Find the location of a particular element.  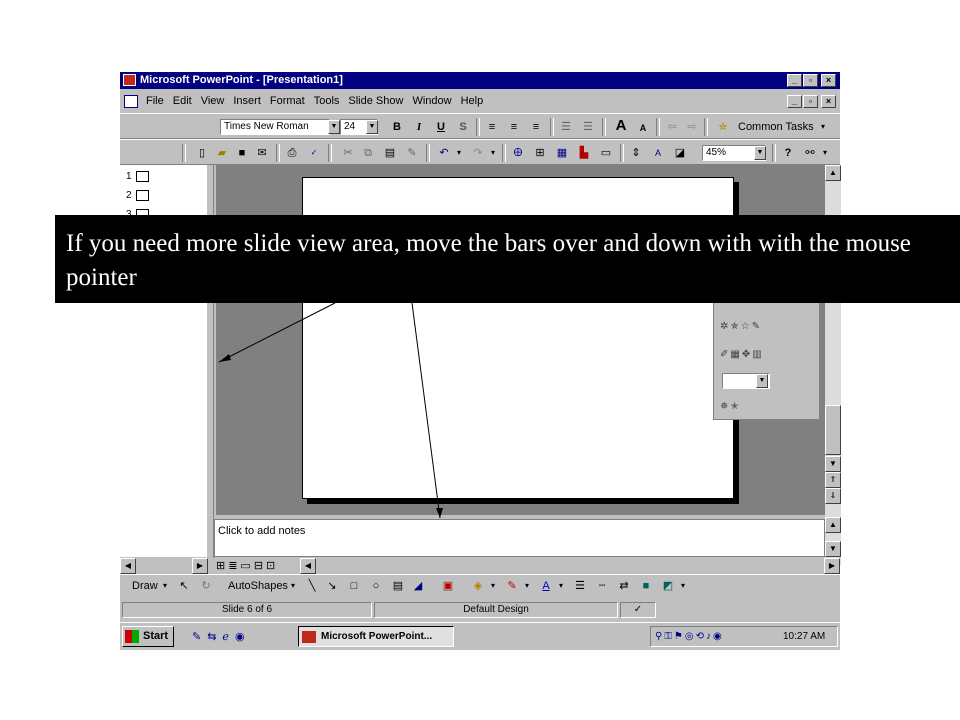

arrow-to-notes-bar is located at coordinates (426, 410).